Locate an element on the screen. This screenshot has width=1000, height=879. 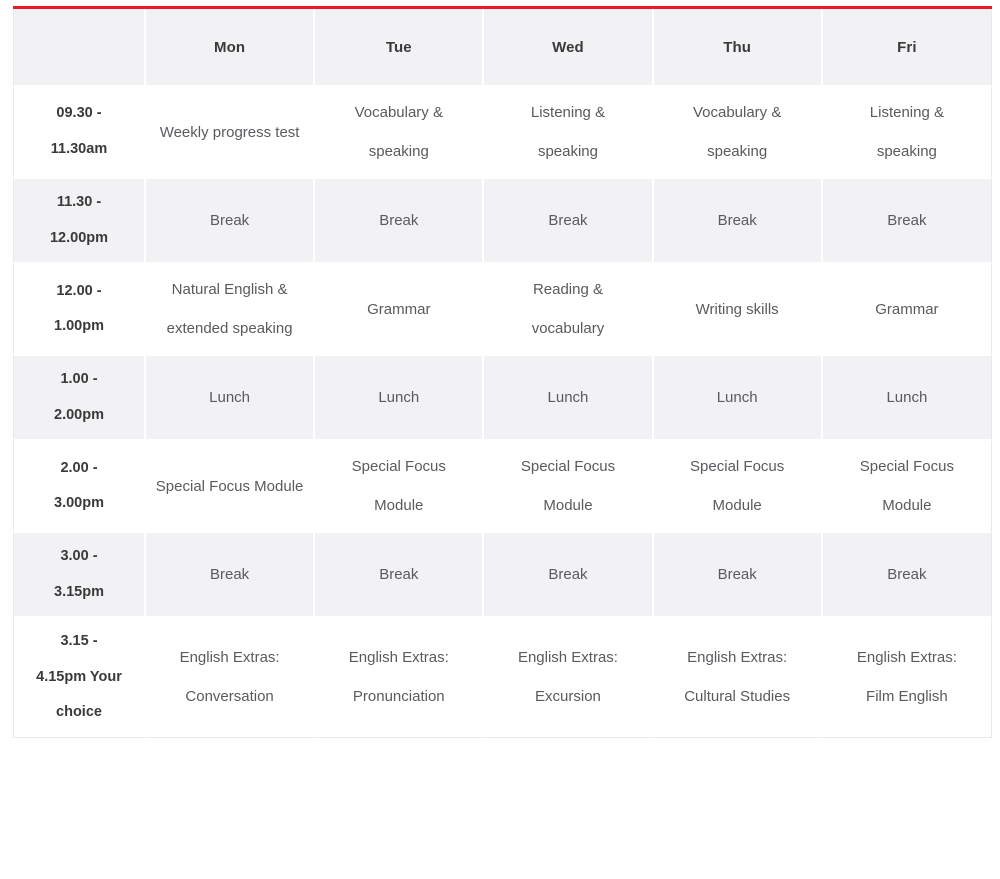
header-corner-cell is located at coordinates (79, 48).